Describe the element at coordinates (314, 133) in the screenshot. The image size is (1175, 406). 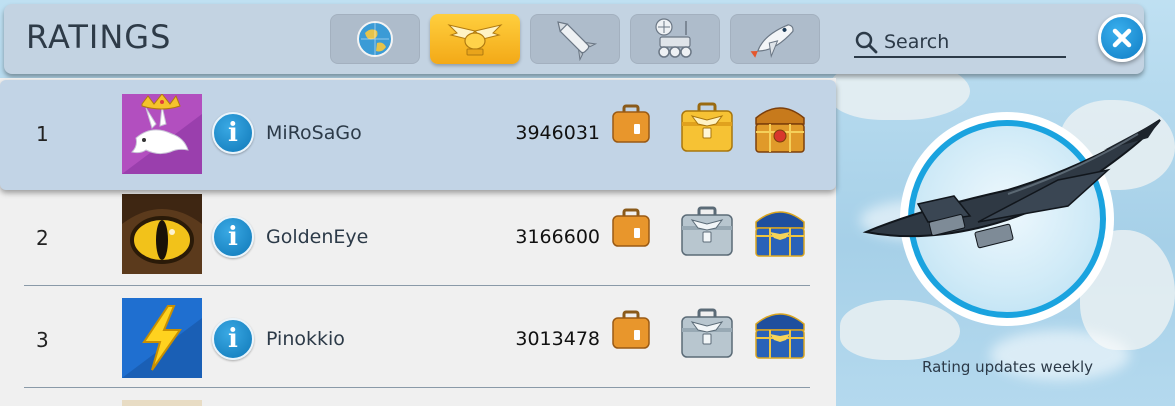
I see `player-name: MiRoSaGo` at that location.